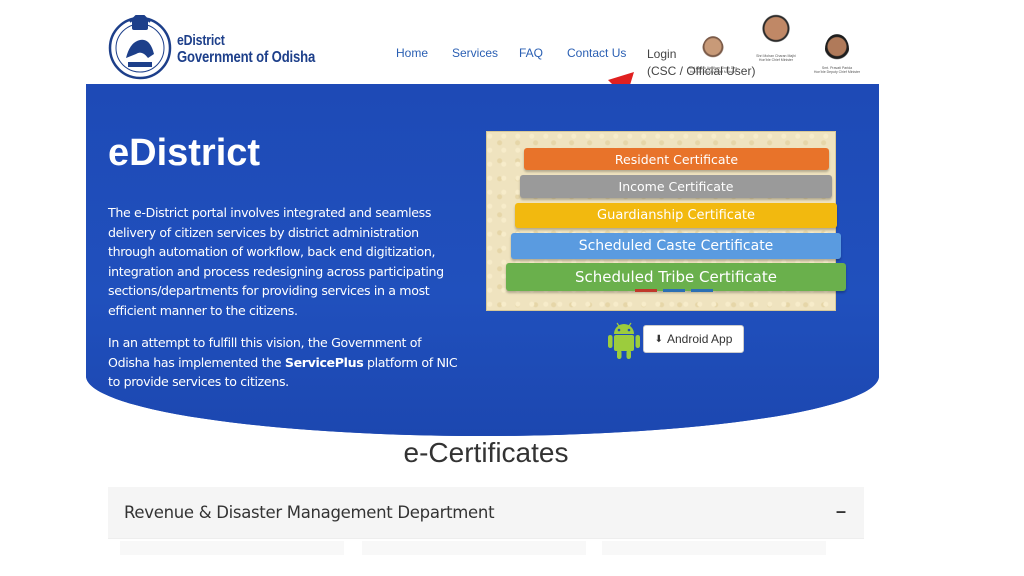 The height and width of the screenshot is (576, 1024). What do you see at coordinates (713, 72) in the screenshot?
I see `leader-1-role: Hon'ble Deputy Chief Minister` at bounding box center [713, 72].